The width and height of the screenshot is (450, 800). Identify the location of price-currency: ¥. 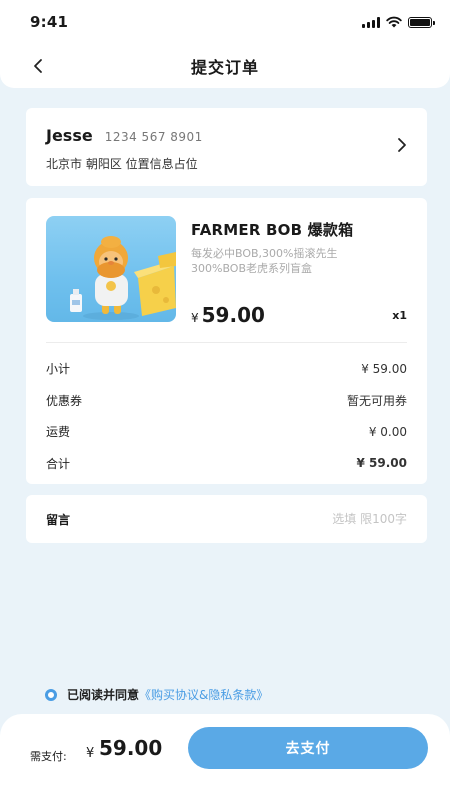
(195, 318).